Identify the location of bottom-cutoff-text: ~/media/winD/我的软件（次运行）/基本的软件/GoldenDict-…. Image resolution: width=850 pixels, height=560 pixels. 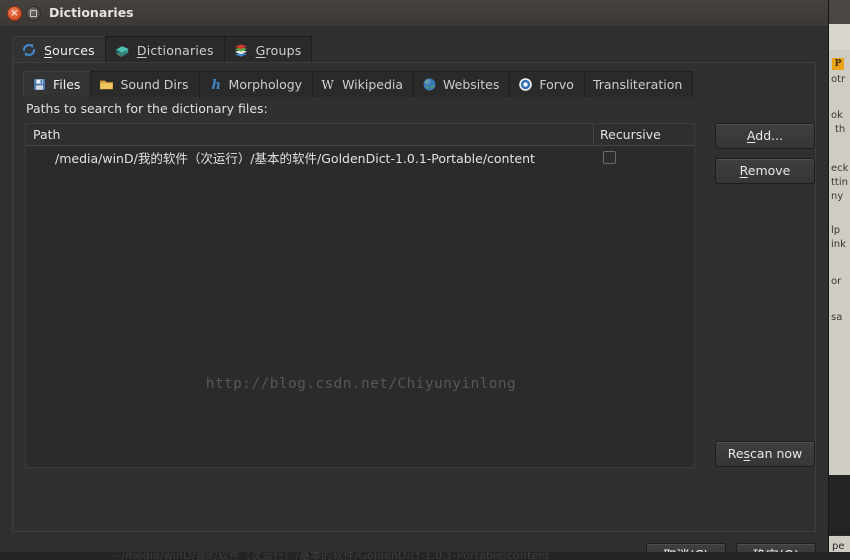
(331, 556).